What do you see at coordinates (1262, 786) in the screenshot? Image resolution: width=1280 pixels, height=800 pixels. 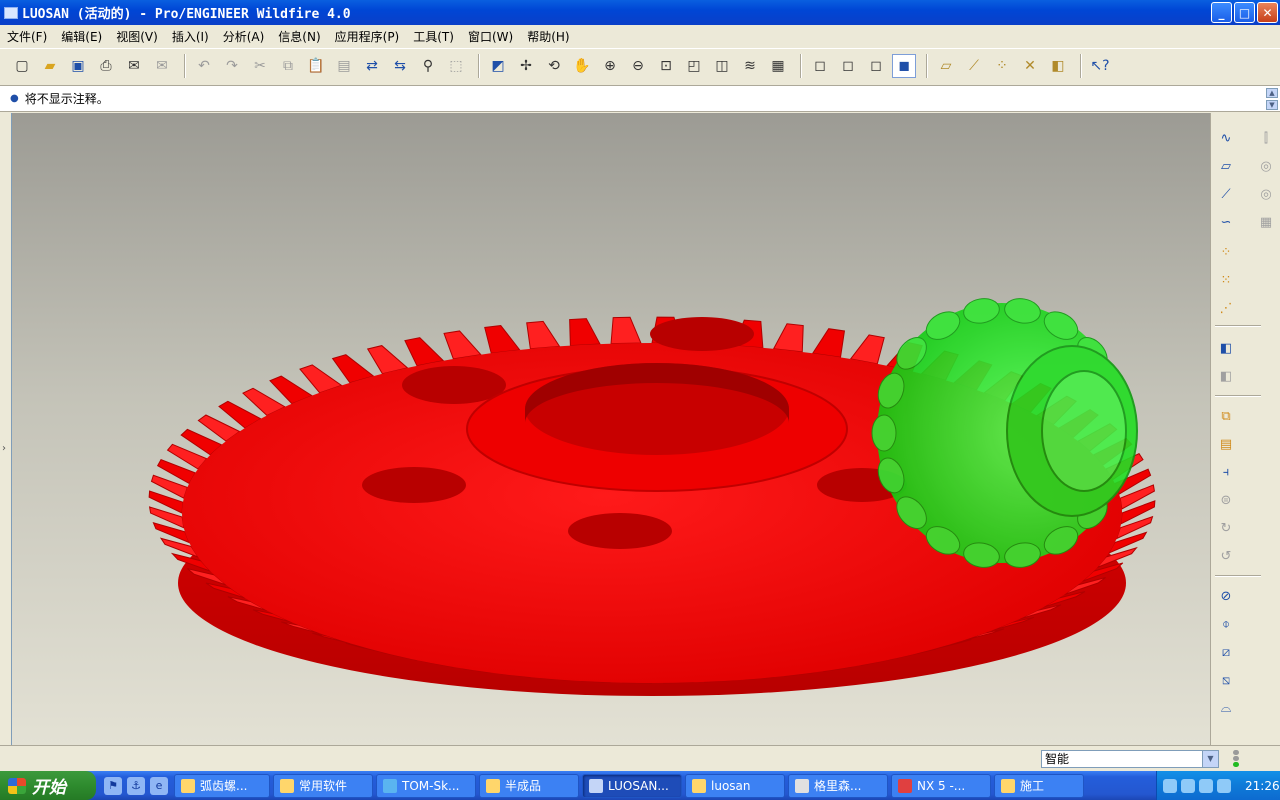 I see `clock: 21:26` at bounding box center [1262, 786].